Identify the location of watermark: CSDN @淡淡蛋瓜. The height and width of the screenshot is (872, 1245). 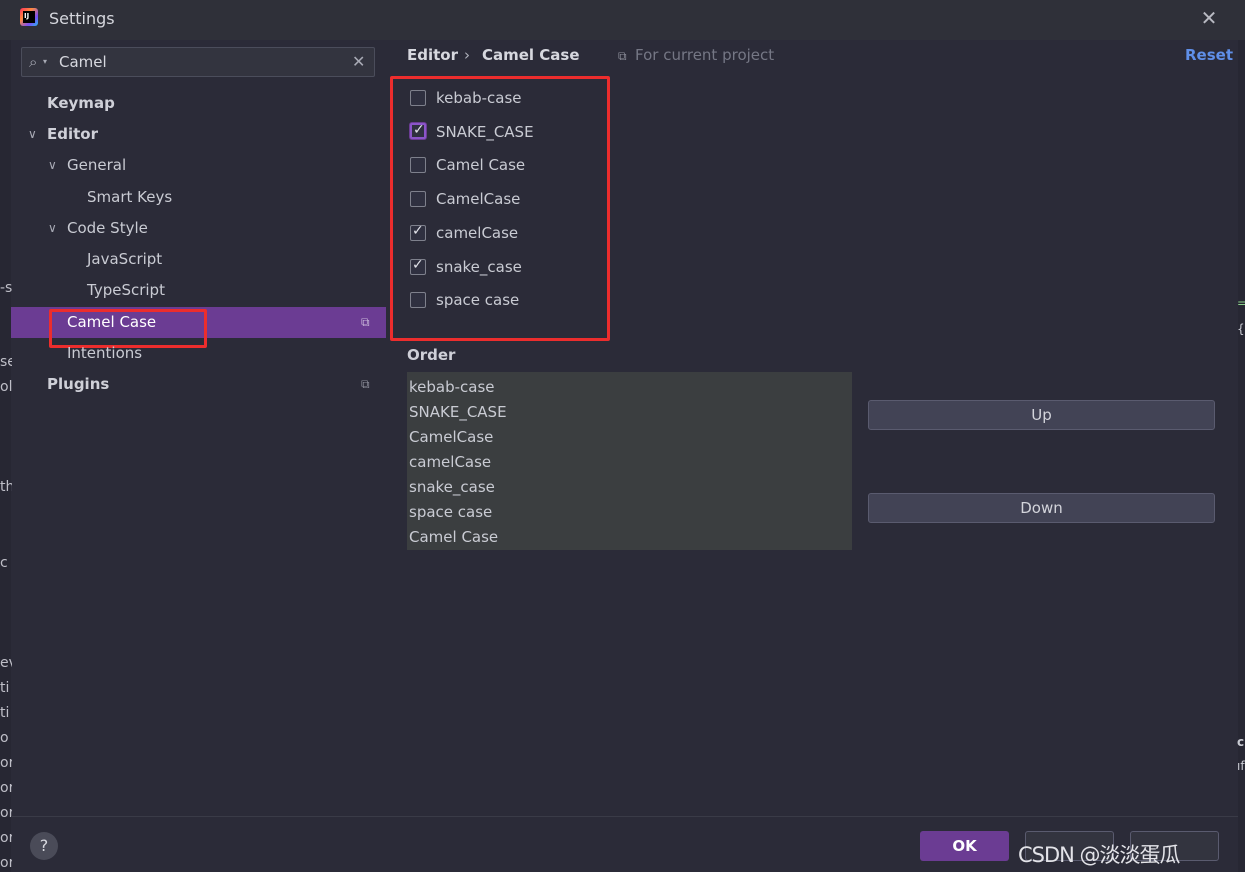
(1099, 855).